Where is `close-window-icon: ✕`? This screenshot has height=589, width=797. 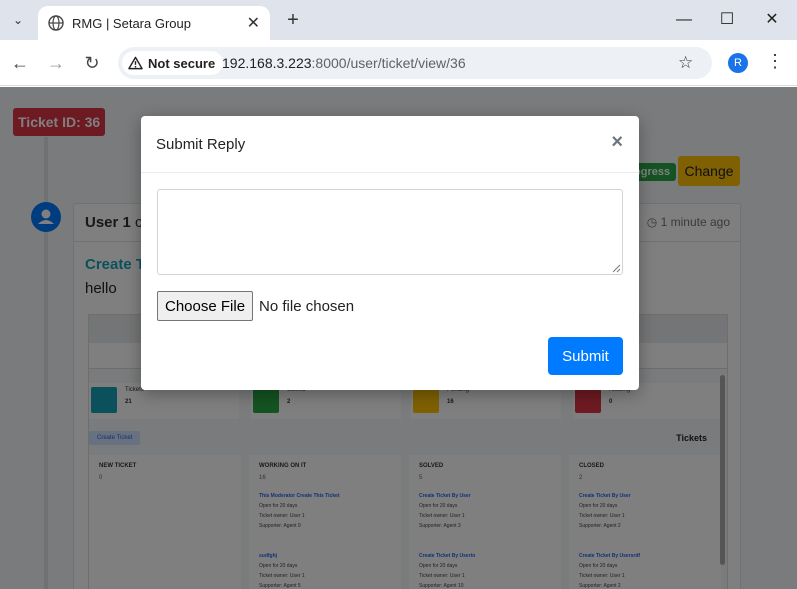 close-window-icon: ✕ is located at coordinates (772, 20).